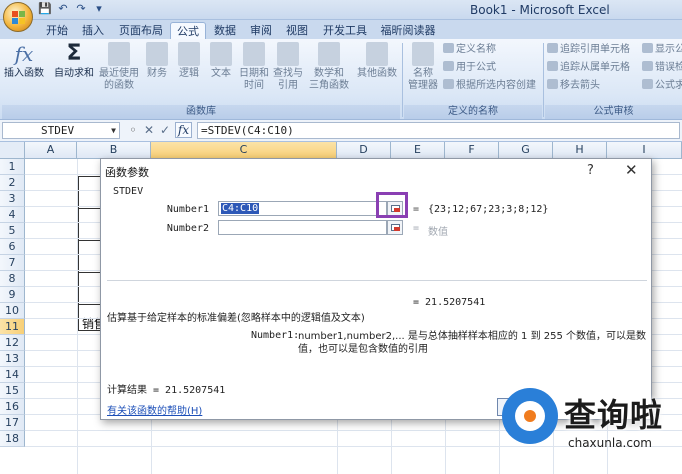 The width and height of the screenshot is (682, 474). What do you see at coordinates (302, 208) in the screenshot?
I see `number1-input: C4:C10` at bounding box center [302, 208].